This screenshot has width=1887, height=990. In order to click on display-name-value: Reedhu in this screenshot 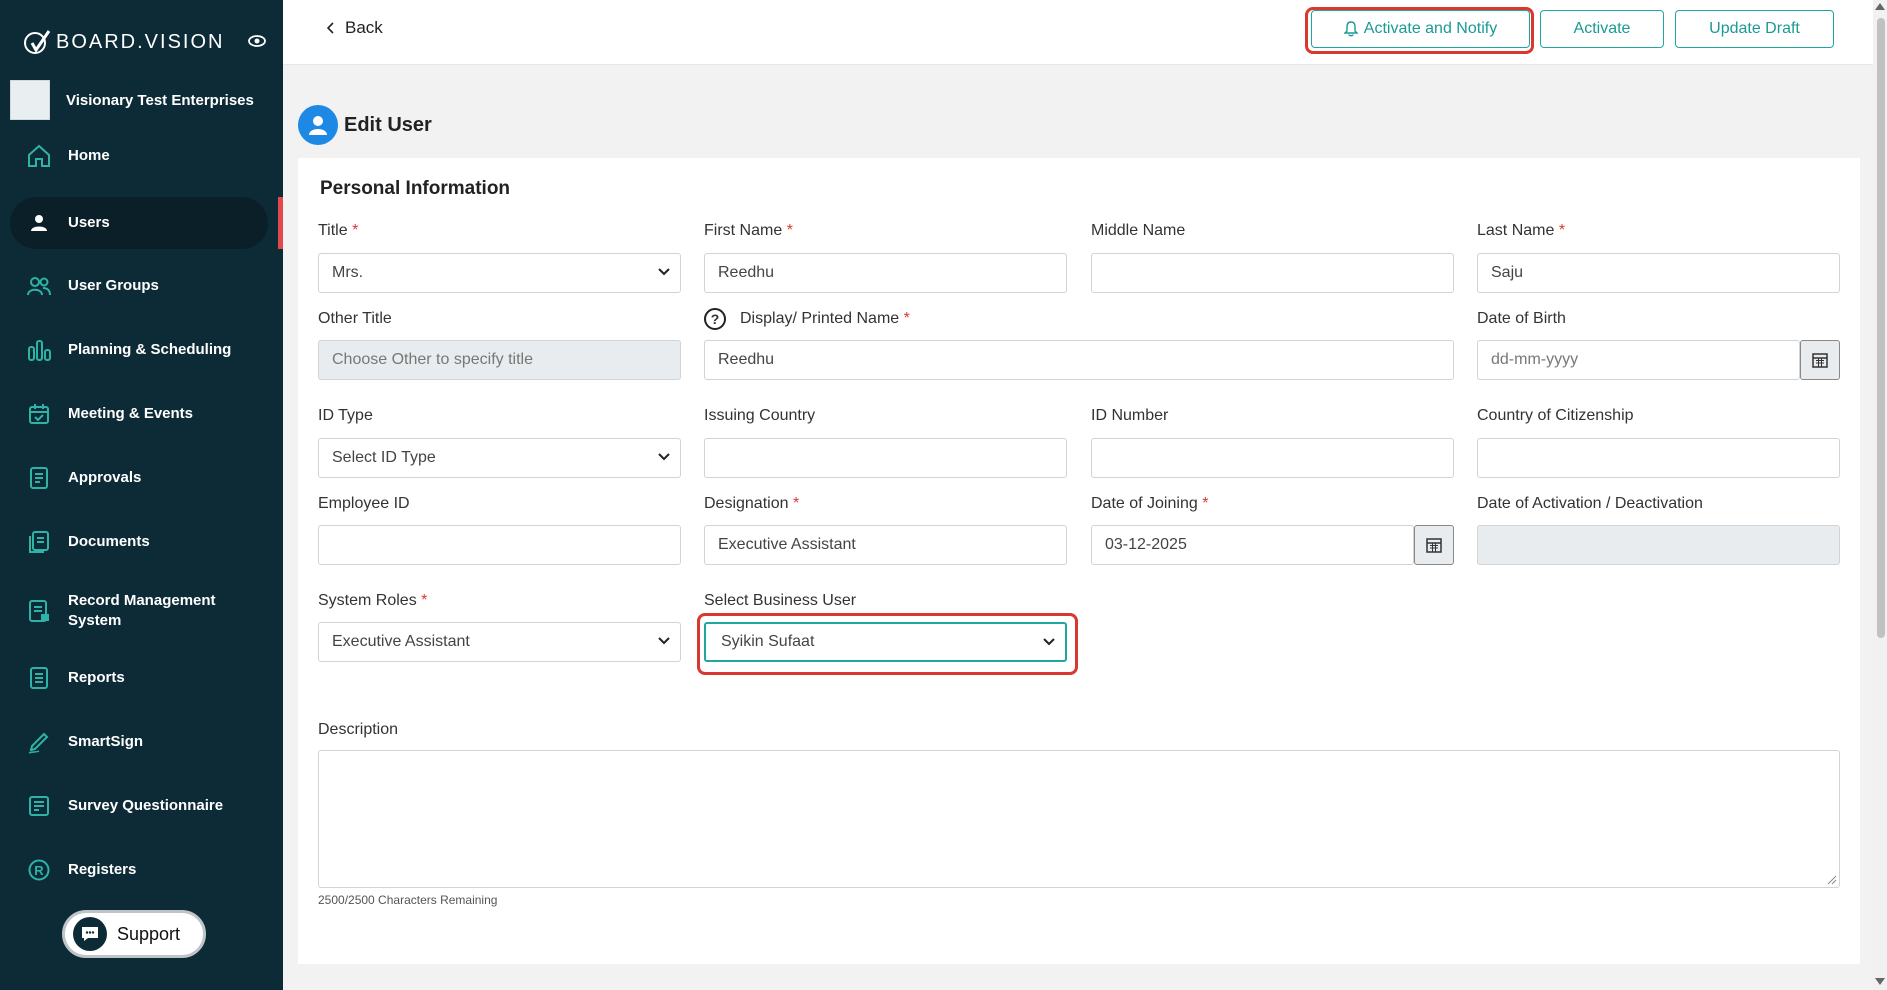, I will do `click(746, 359)`.